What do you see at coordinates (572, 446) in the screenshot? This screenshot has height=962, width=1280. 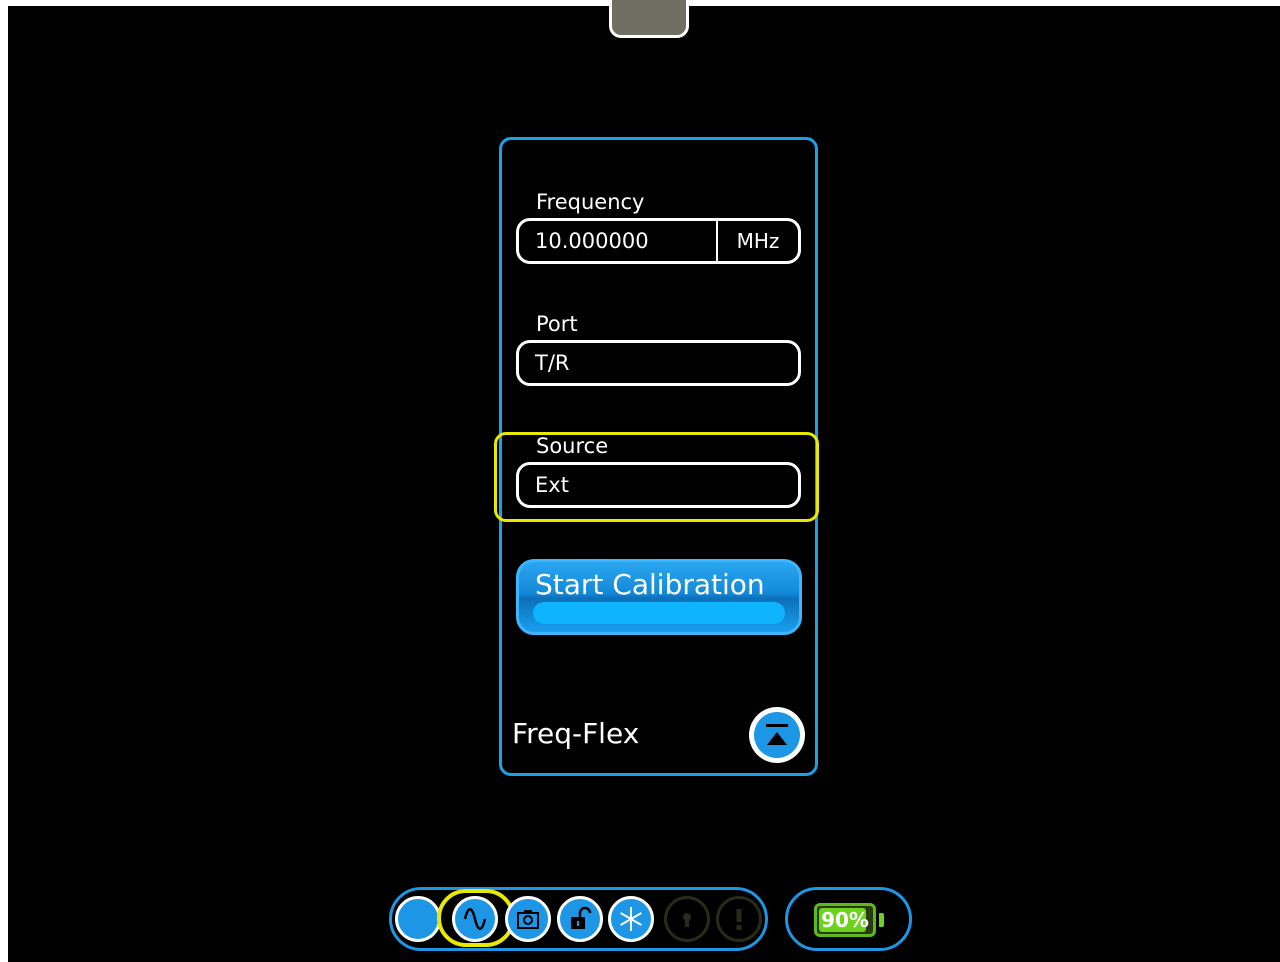 I see `source-label: Source` at bounding box center [572, 446].